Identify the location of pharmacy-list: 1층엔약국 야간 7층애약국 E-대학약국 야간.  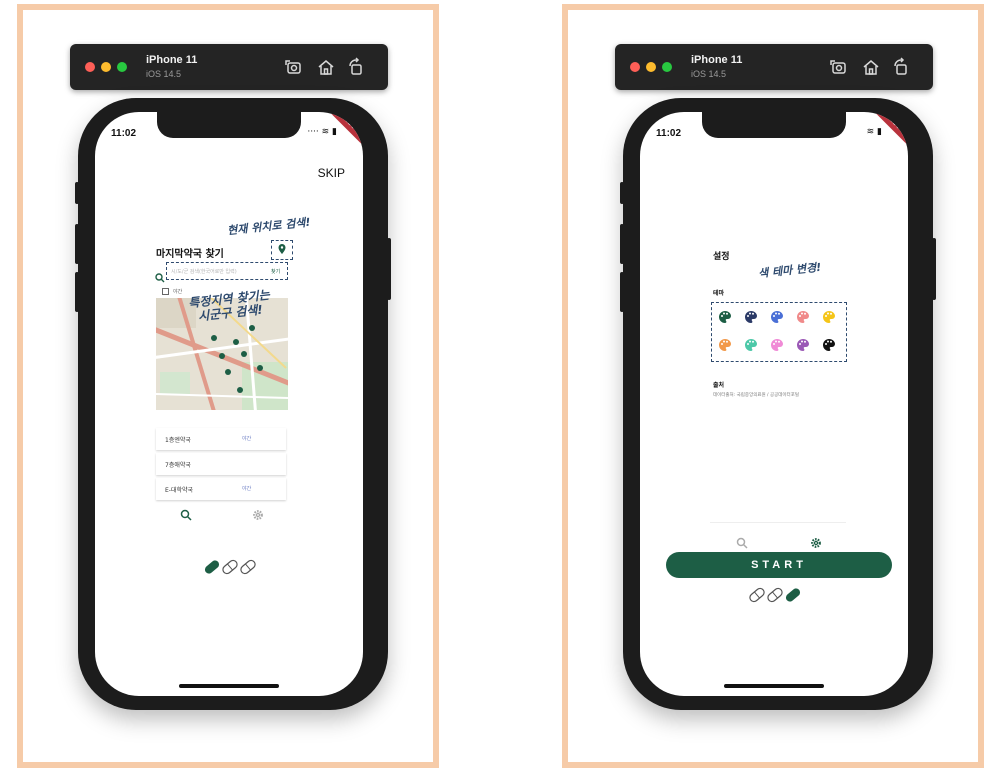
(221, 465).